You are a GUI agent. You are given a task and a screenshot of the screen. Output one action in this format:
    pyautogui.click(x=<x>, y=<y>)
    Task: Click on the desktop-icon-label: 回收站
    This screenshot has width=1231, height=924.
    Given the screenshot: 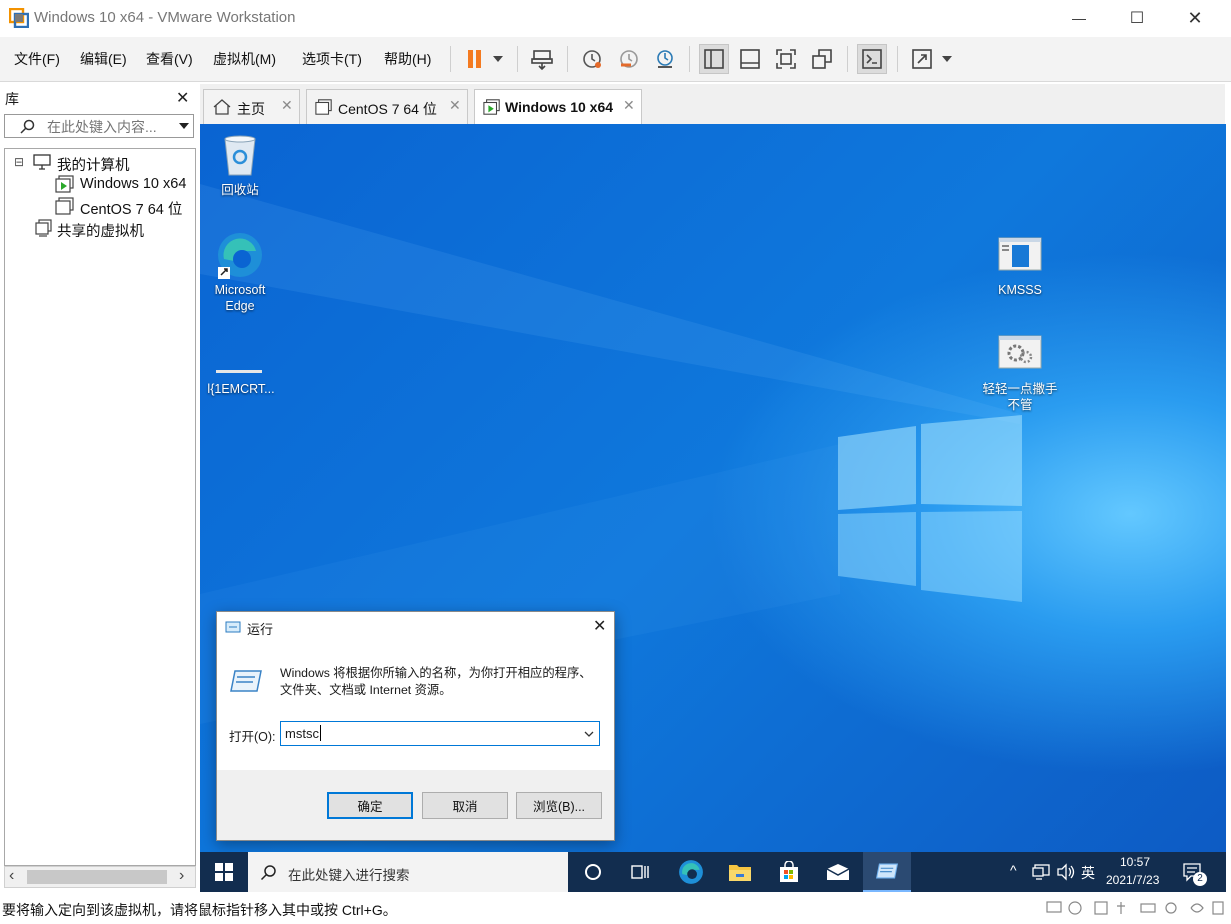 What is the action you would take?
    pyautogui.click(x=240, y=190)
    